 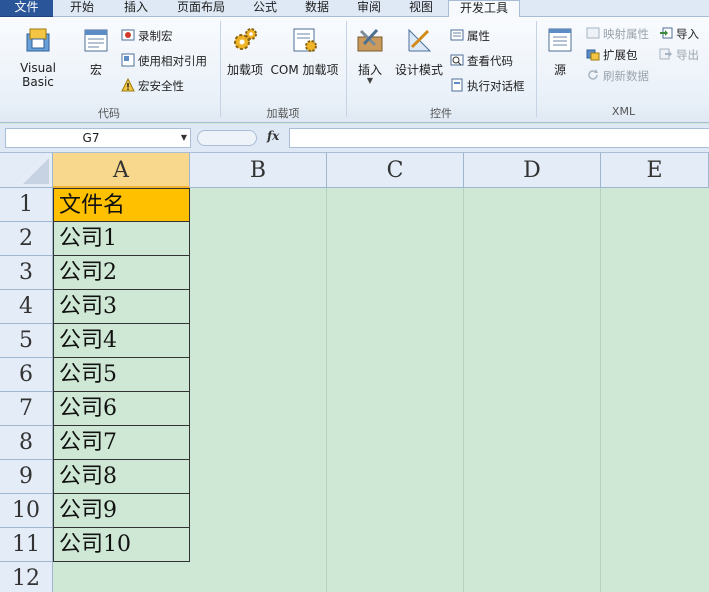 What do you see at coordinates (305, 40) in the screenshot?
I see `com-addins-icon` at bounding box center [305, 40].